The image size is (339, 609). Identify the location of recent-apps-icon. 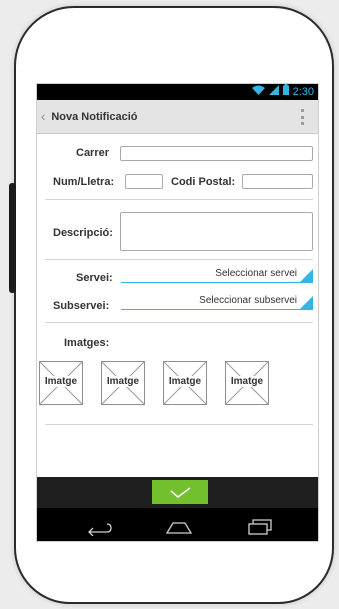
(259, 526).